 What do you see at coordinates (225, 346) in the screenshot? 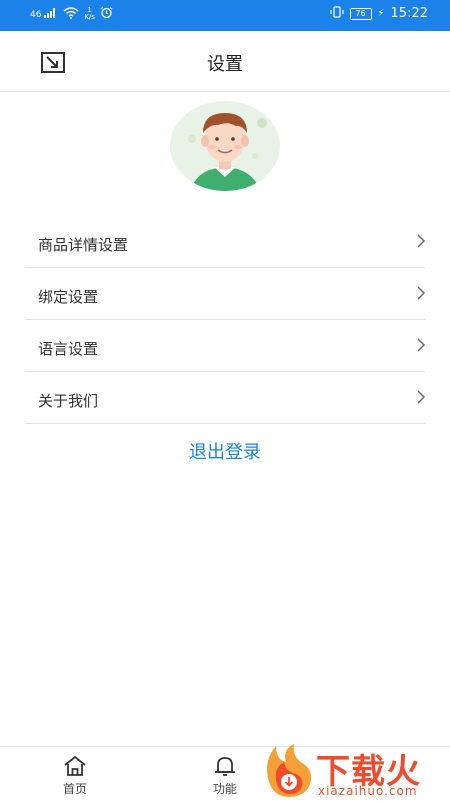
I see `menu-item-language: 语言设置` at bounding box center [225, 346].